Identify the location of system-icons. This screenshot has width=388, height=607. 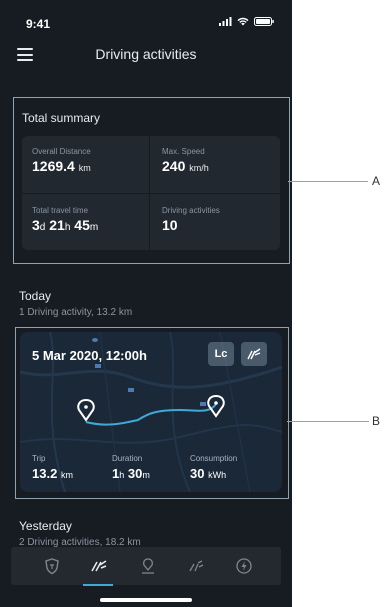
(246, 21).